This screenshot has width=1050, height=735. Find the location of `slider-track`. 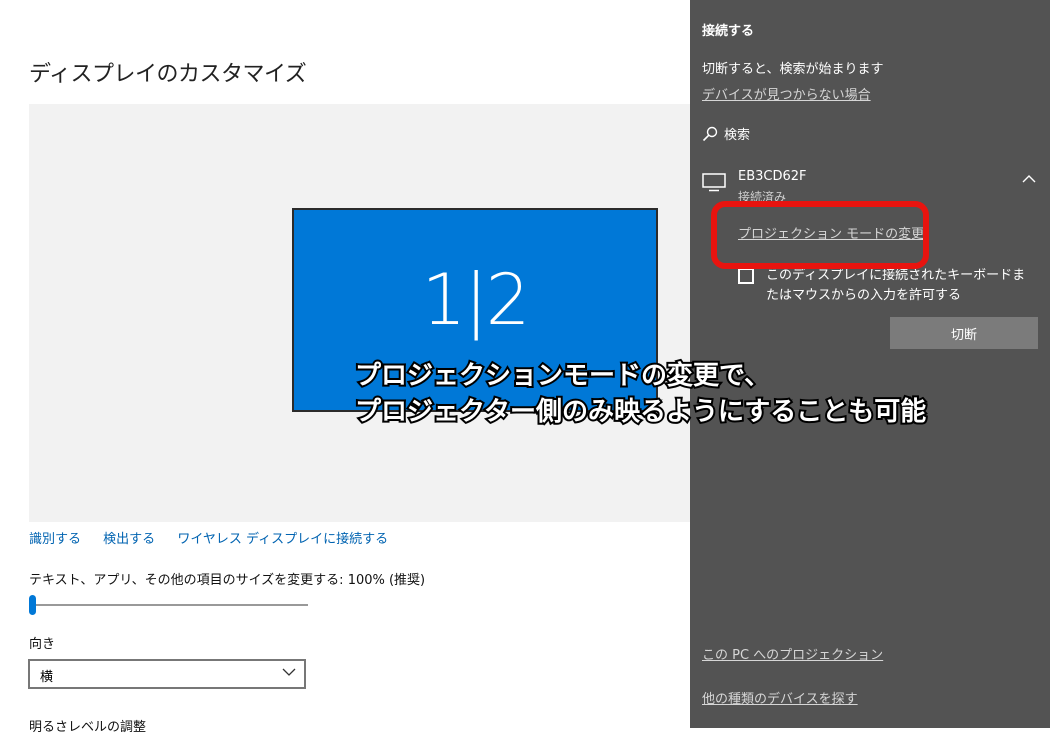

slider-track is located at coordinates (168, 605).